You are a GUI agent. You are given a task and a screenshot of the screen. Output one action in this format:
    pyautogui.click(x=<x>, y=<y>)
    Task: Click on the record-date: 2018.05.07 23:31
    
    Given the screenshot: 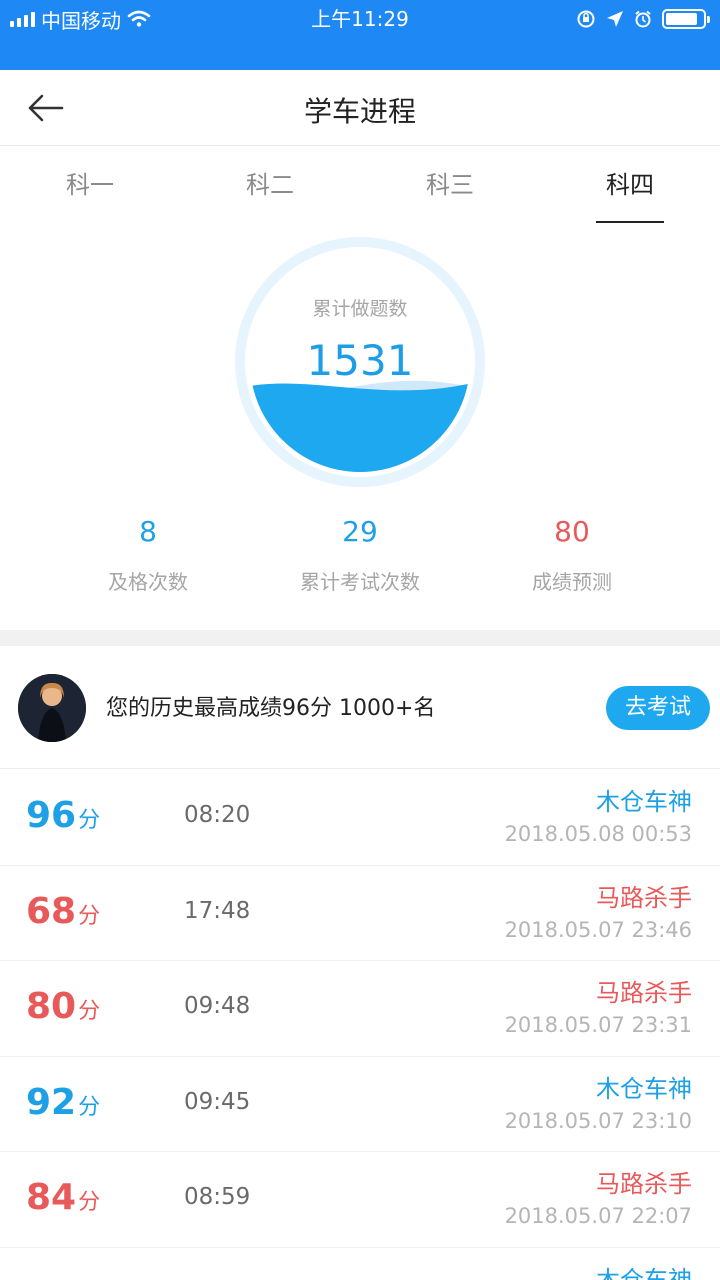 What is the action you would take?
    pyautogui.click(x=598, y=1025)
    